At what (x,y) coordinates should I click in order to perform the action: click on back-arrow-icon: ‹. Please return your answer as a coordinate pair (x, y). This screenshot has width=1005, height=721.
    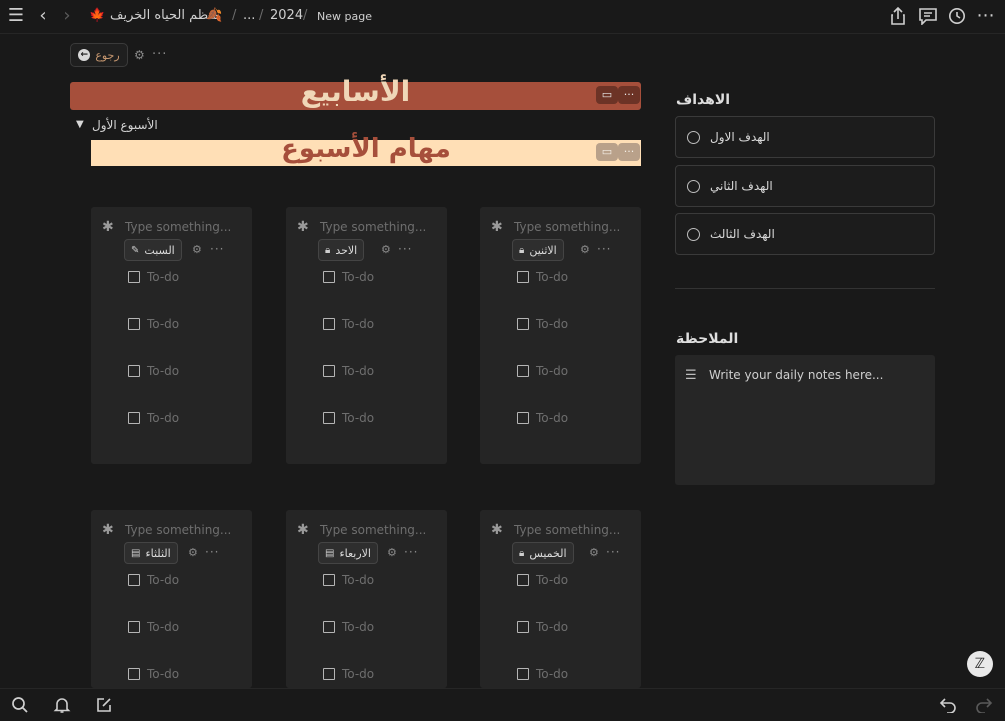
    Looking at the image, I should click on (43, 16).